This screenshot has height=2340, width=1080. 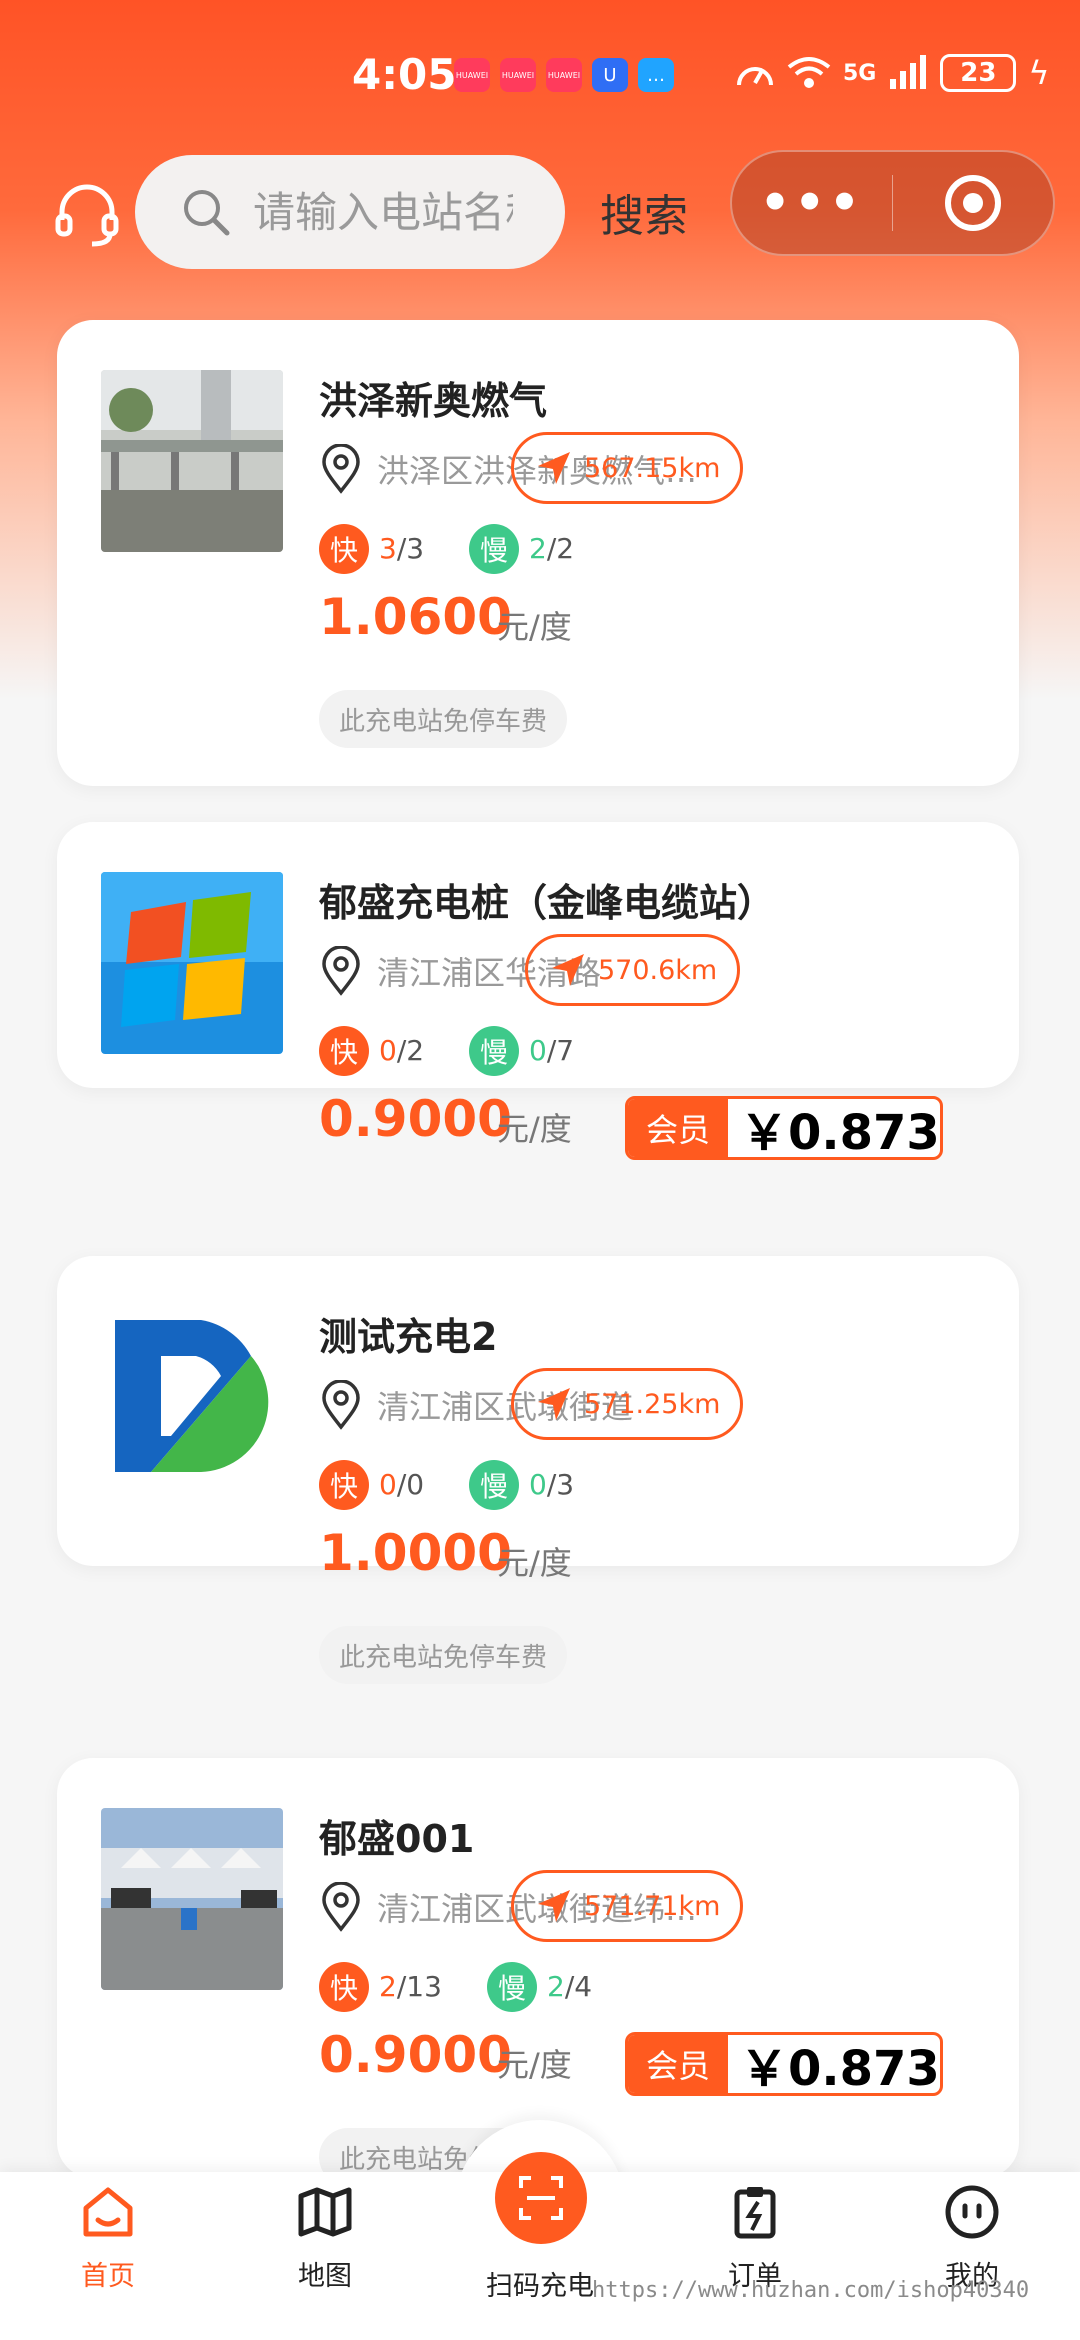 What do you see at coordinates (404, 74) in the screenshot?
I see `status-time: 4:05` at bounding box center [404, 74].